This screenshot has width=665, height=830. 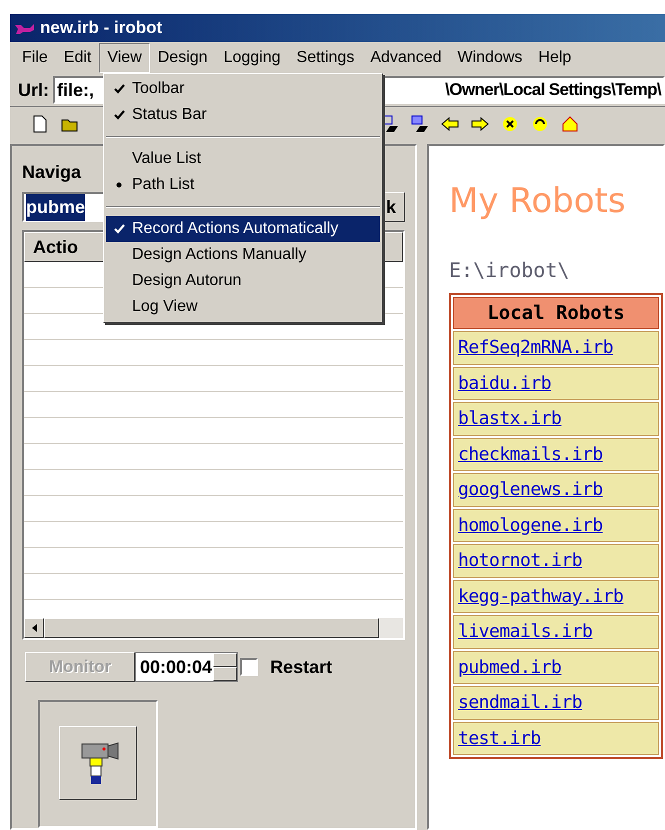 I want to click on url-label: Url:, so click(x=33, y=90).